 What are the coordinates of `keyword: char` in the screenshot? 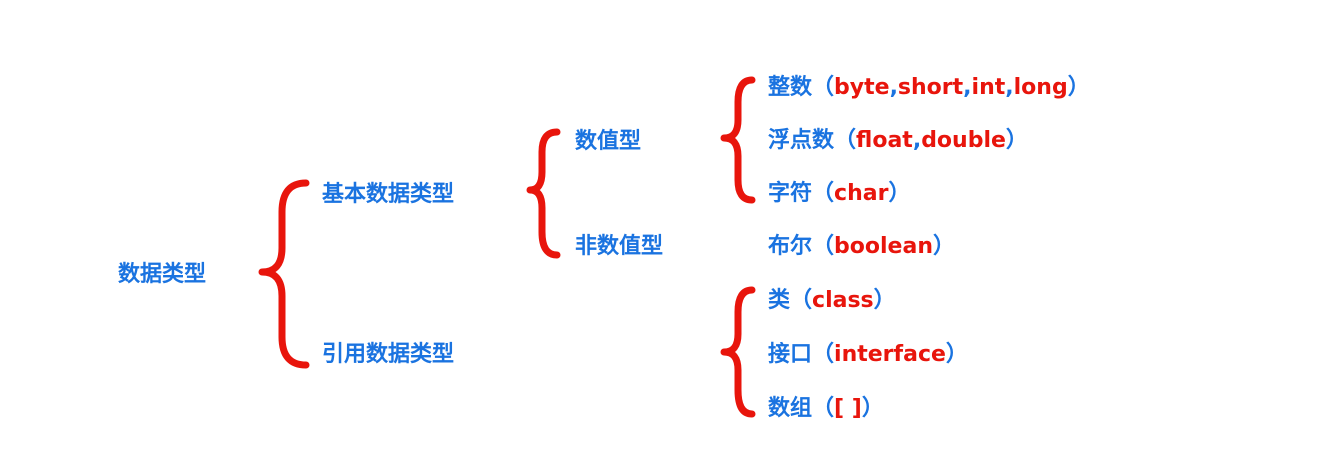 It's located at (861, 193).